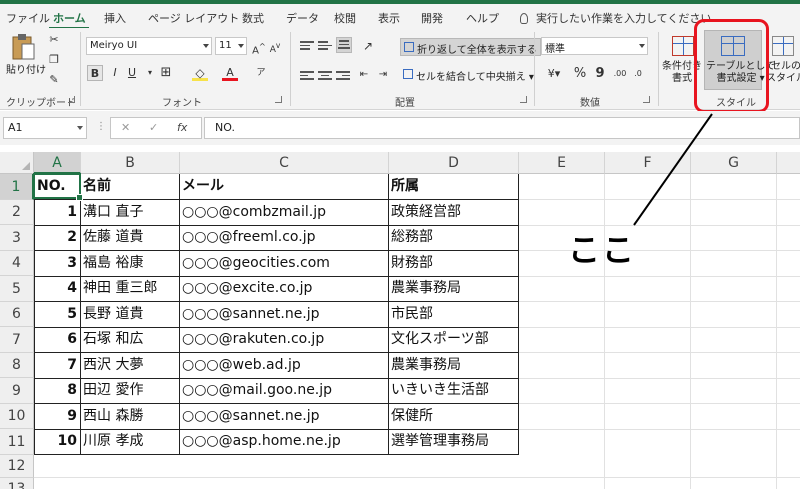 This screenshot has height=489, width=800. What do you see at coordinates (673, 169) in the screenshot?
I see `annotation-pointer-line` at bounding box center [673, 169].